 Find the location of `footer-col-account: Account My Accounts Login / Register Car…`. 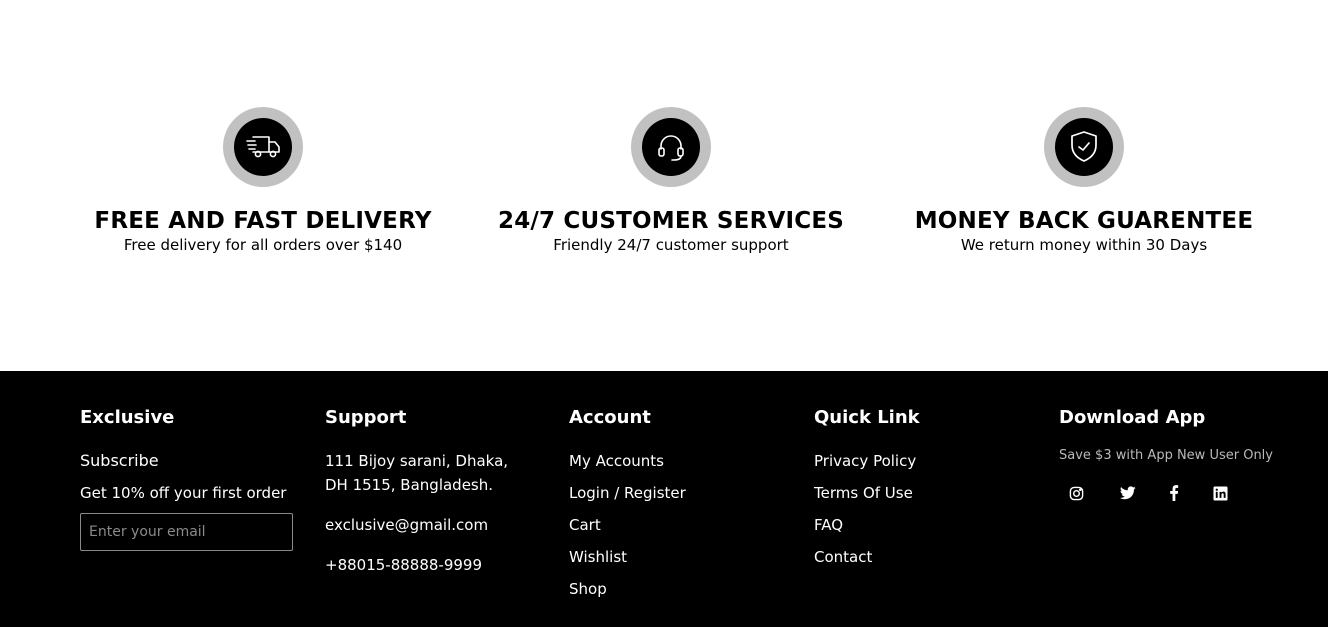

footer-col-account: Account My Accounts Login / Register Car… is located at coordinates (679, 508).